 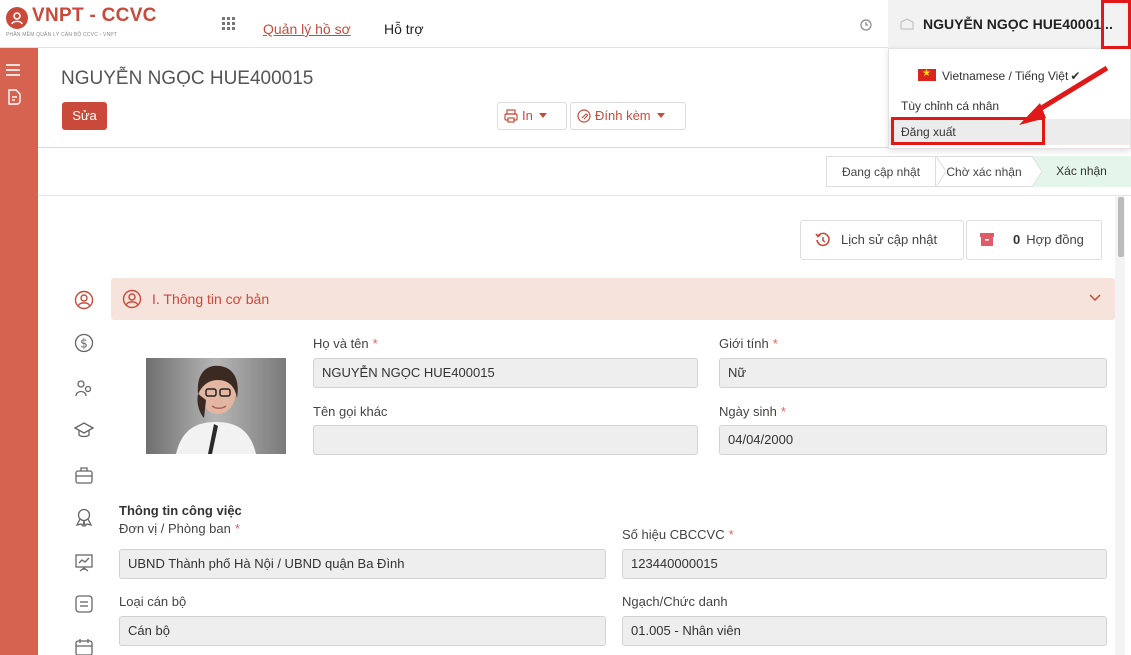 What do you see at coordinates (748, 343) in the screenshot?
I see `gender-label: Giới tính *` at bounding box center [748, 343].